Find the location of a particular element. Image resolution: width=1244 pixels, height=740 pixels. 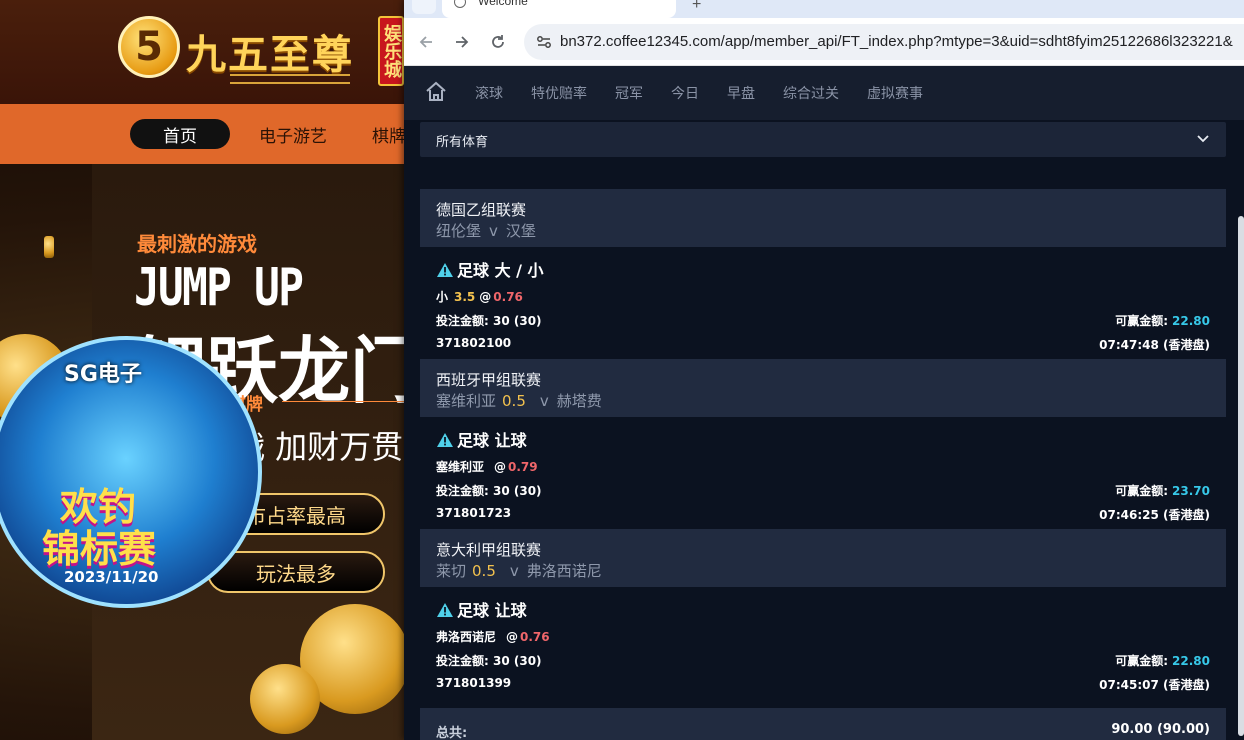

match-teams: 莱切 0.5 v 弗洛西诺尼 is located at coordinates (519, 570).